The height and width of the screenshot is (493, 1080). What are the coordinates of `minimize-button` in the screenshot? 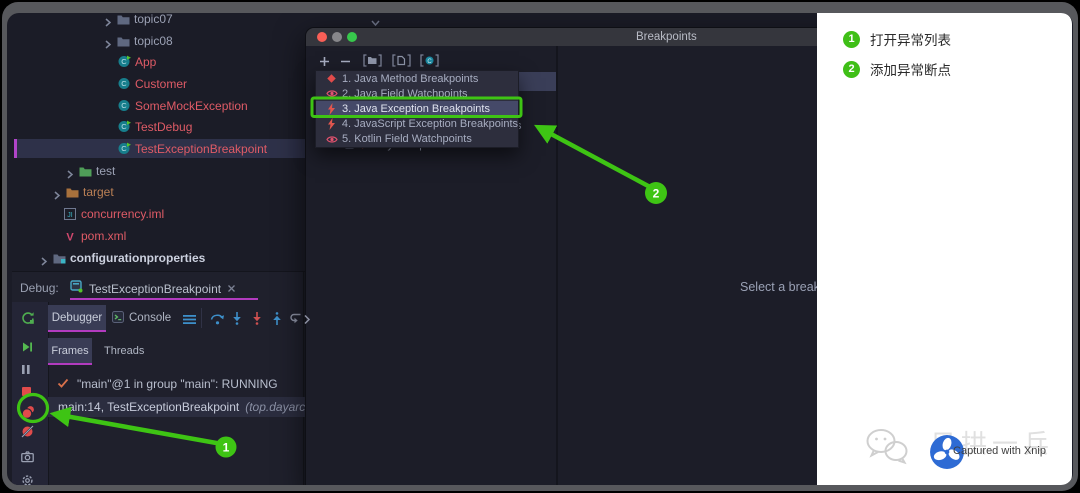 It's located at (337, 37).